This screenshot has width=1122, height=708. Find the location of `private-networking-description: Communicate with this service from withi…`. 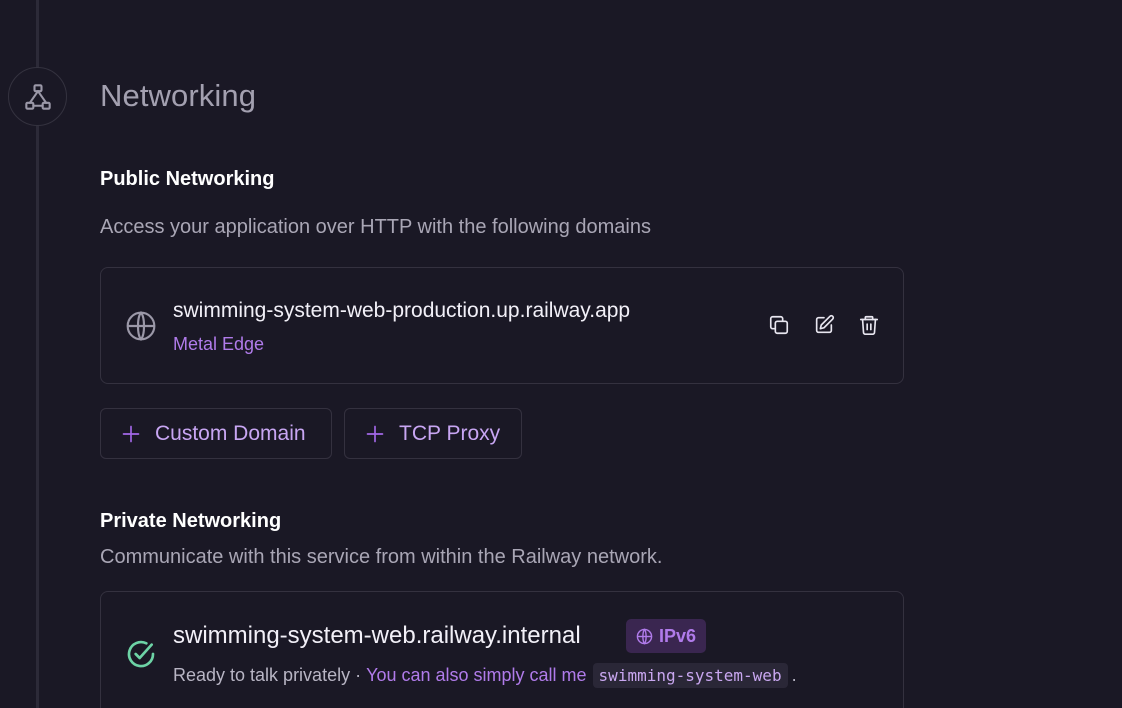

private-networking-description: Communicate with this service from withi… is located at coordinates (381, 557).